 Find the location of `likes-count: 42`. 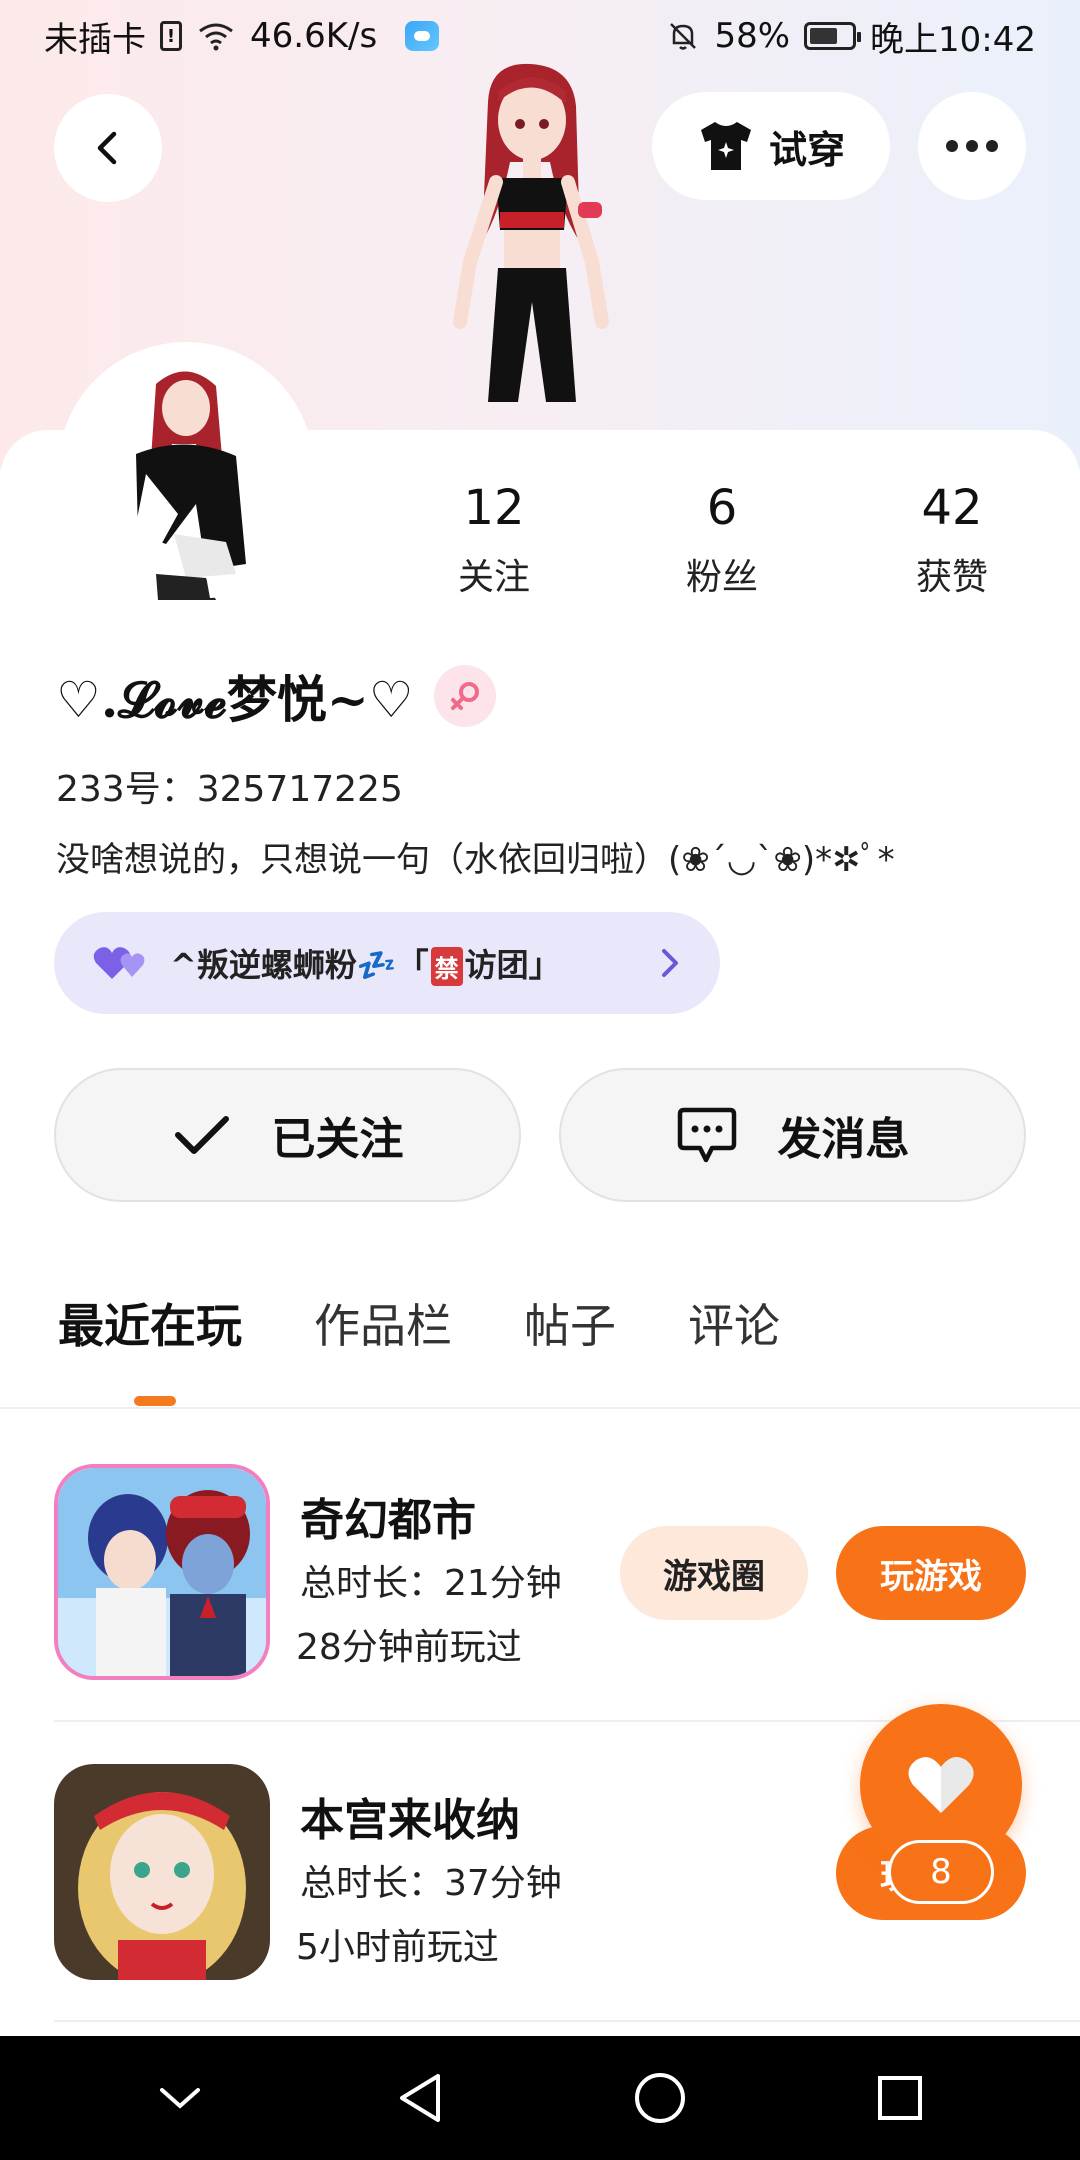

likes-count: 42 is located at coordinates (952, 508).